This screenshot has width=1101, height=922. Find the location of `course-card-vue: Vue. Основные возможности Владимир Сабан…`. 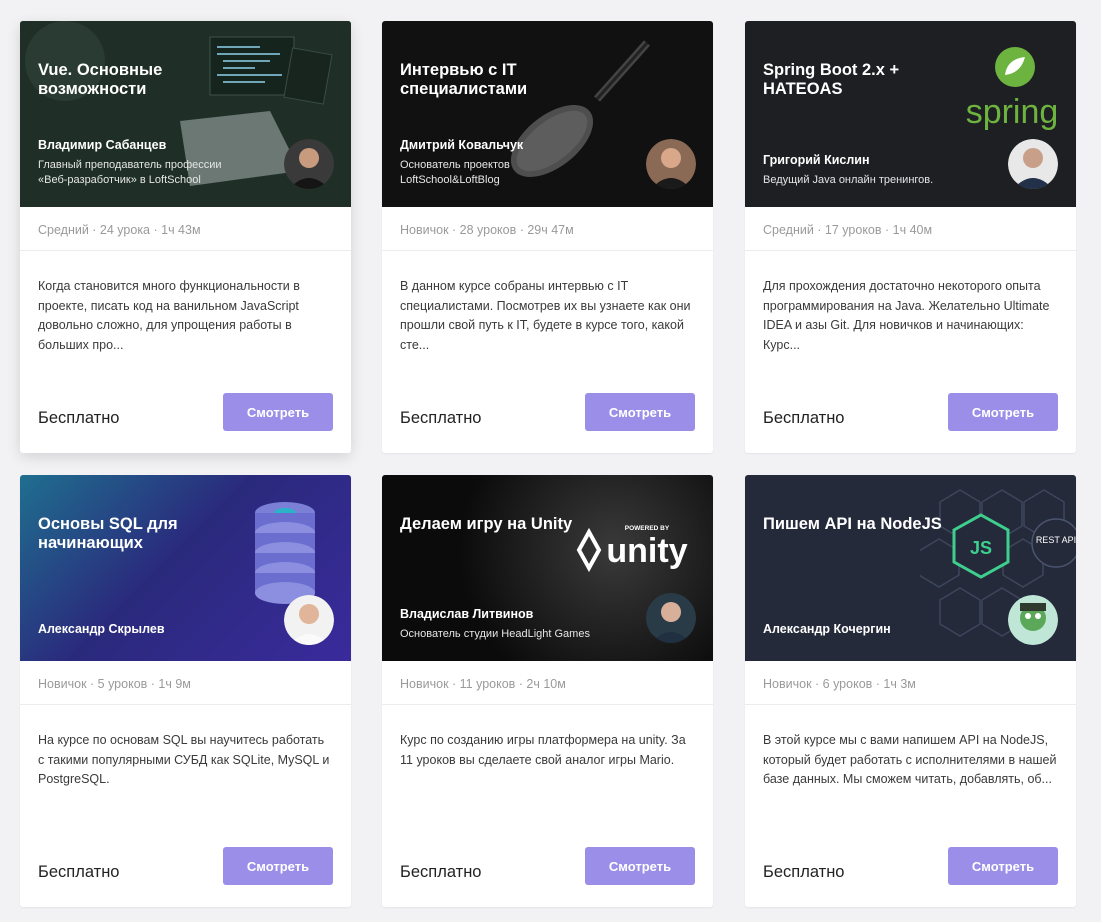

course-card-vue: Vue. Основные возможности Владимир Сабан… is located at coordinates (185, 237).